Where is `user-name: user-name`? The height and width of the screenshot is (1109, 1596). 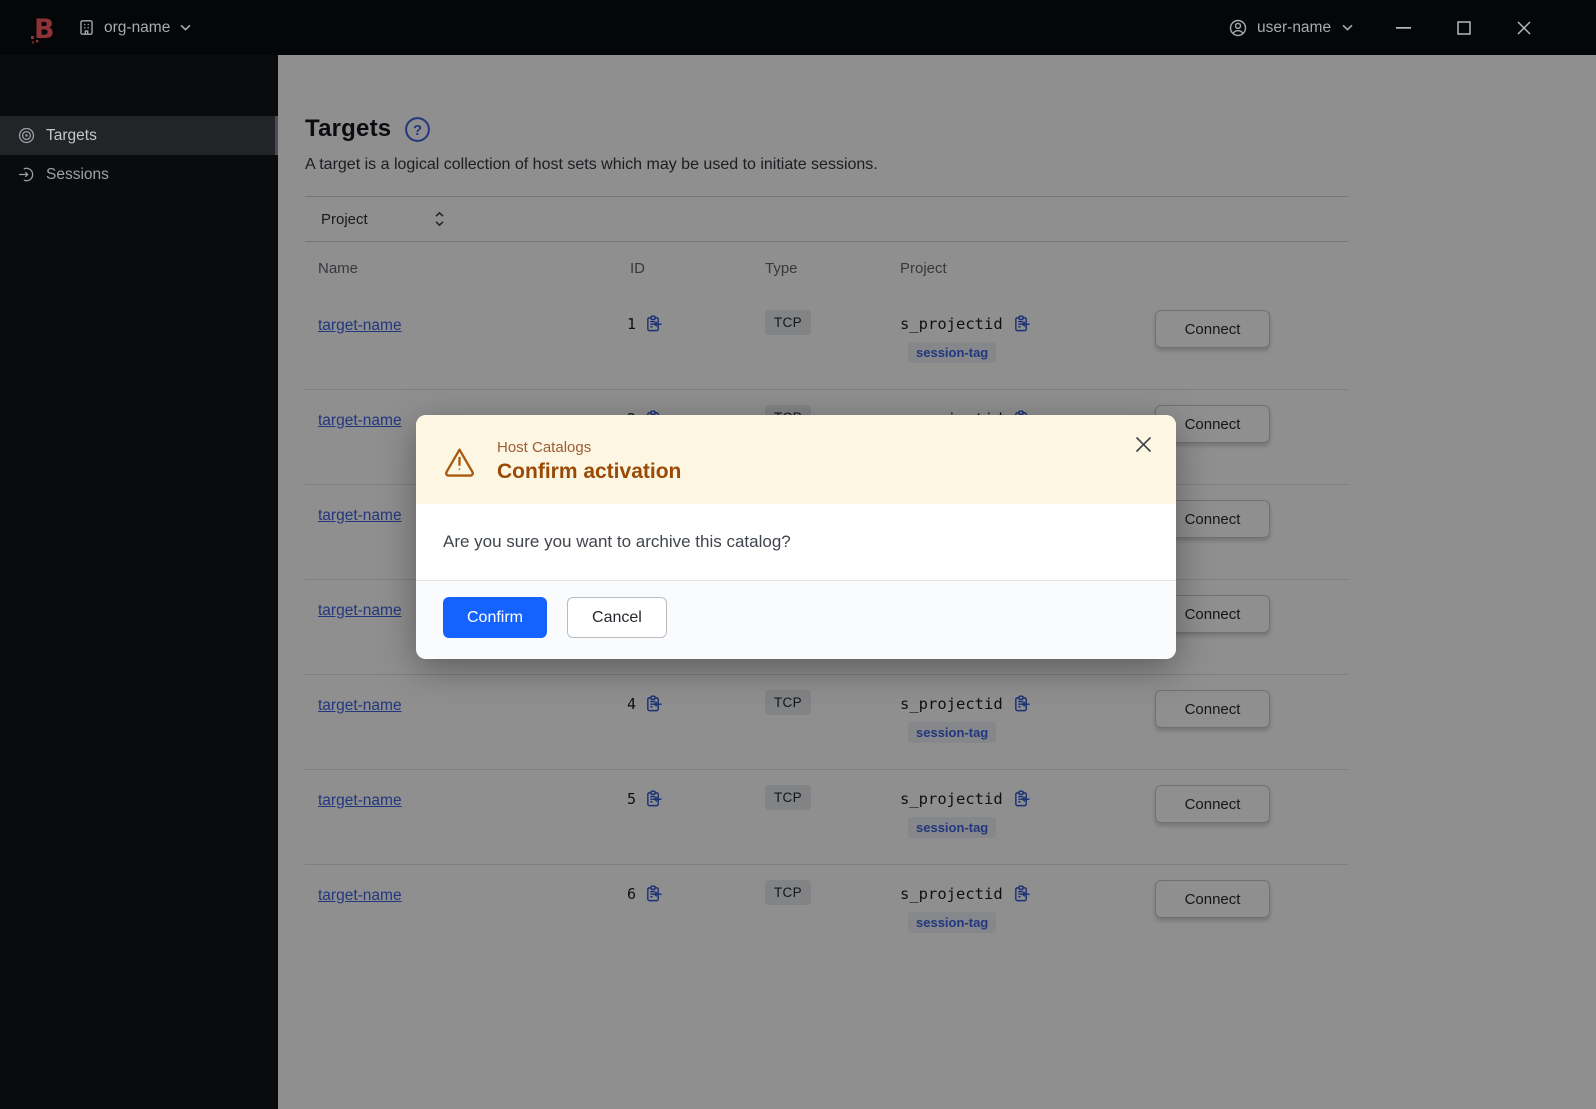 user-name: user-name is located at coordinates (1294, 27).